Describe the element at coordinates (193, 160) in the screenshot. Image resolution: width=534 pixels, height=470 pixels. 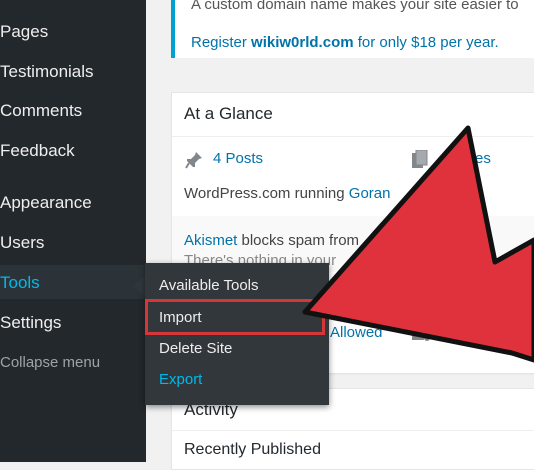
I see `pushpin-icon` at that location.